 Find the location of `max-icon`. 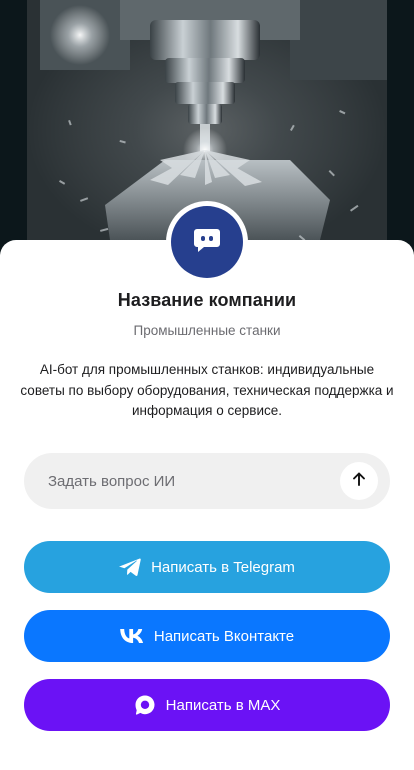

max-icon is located at coordinates (145, 705).